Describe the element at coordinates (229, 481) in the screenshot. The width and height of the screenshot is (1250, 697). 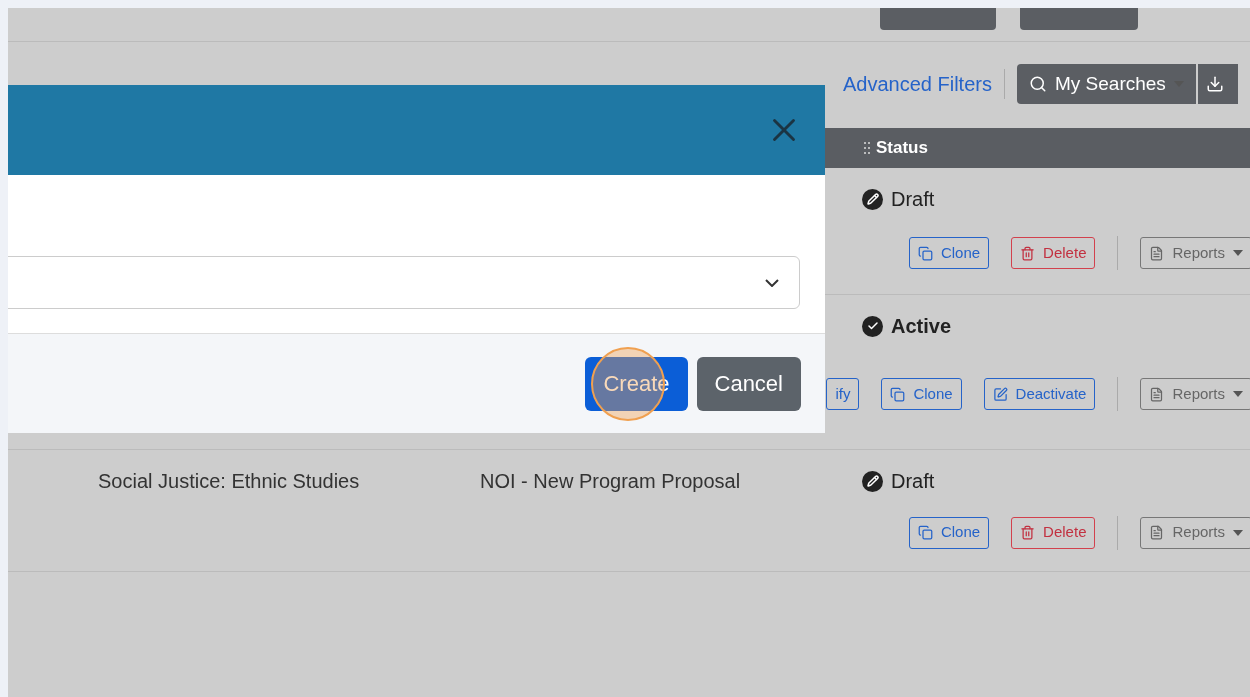
I see `table-cell: Social Justice: Ethnic Studies` at that location.